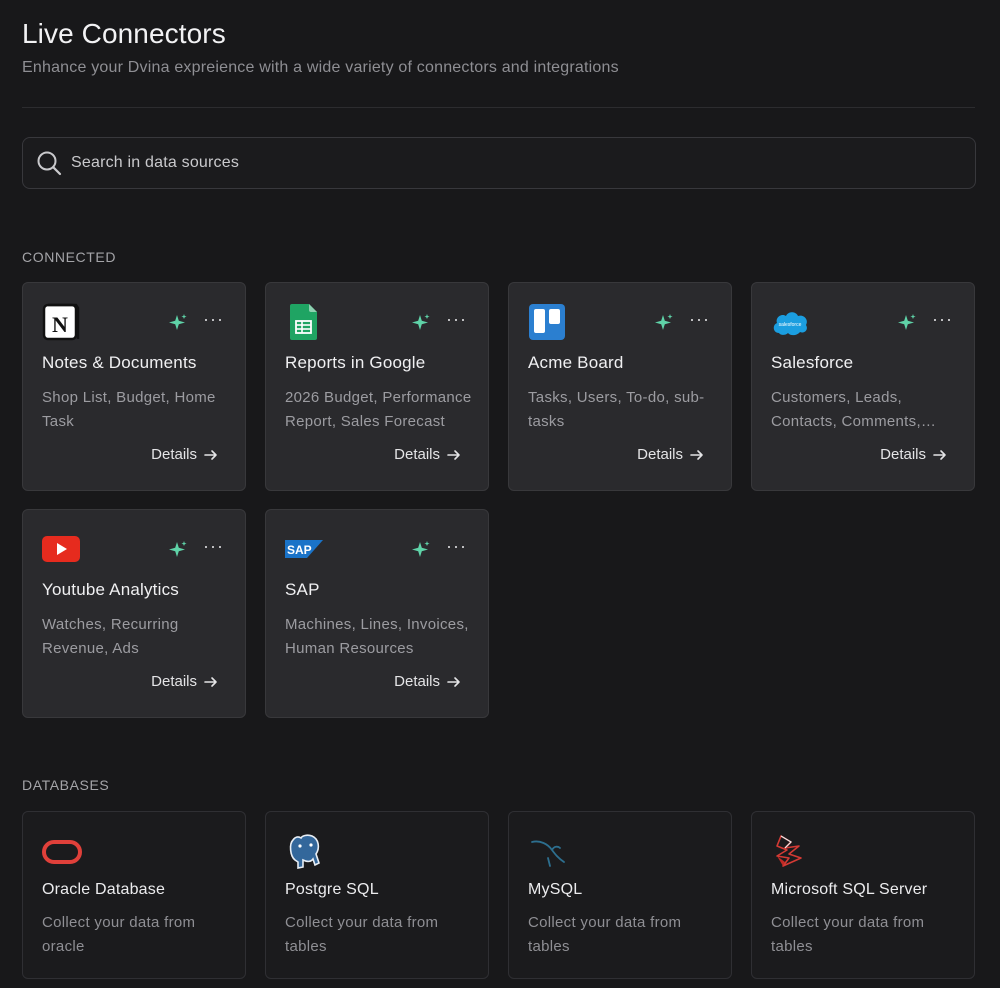  Describe the element at coordinates (155, 163) in the screenshot. I see `search-input: Search in data sources` at that location.